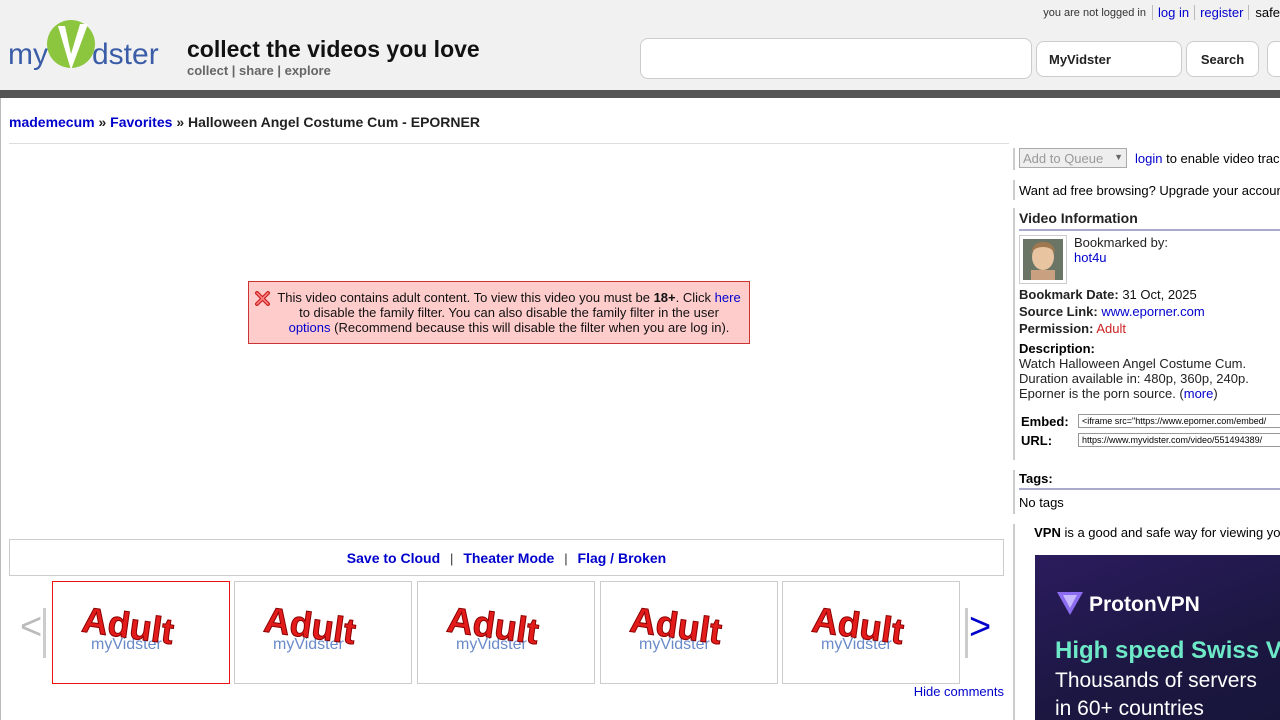 Image resolution: width=1280 pixels, height=720 pixels. What do you see at coordinates (1156, 693) in the screenshot?
I see `ad-subtext: Thousands of servers in 60+ countries` at bounding box center [1156, 693].